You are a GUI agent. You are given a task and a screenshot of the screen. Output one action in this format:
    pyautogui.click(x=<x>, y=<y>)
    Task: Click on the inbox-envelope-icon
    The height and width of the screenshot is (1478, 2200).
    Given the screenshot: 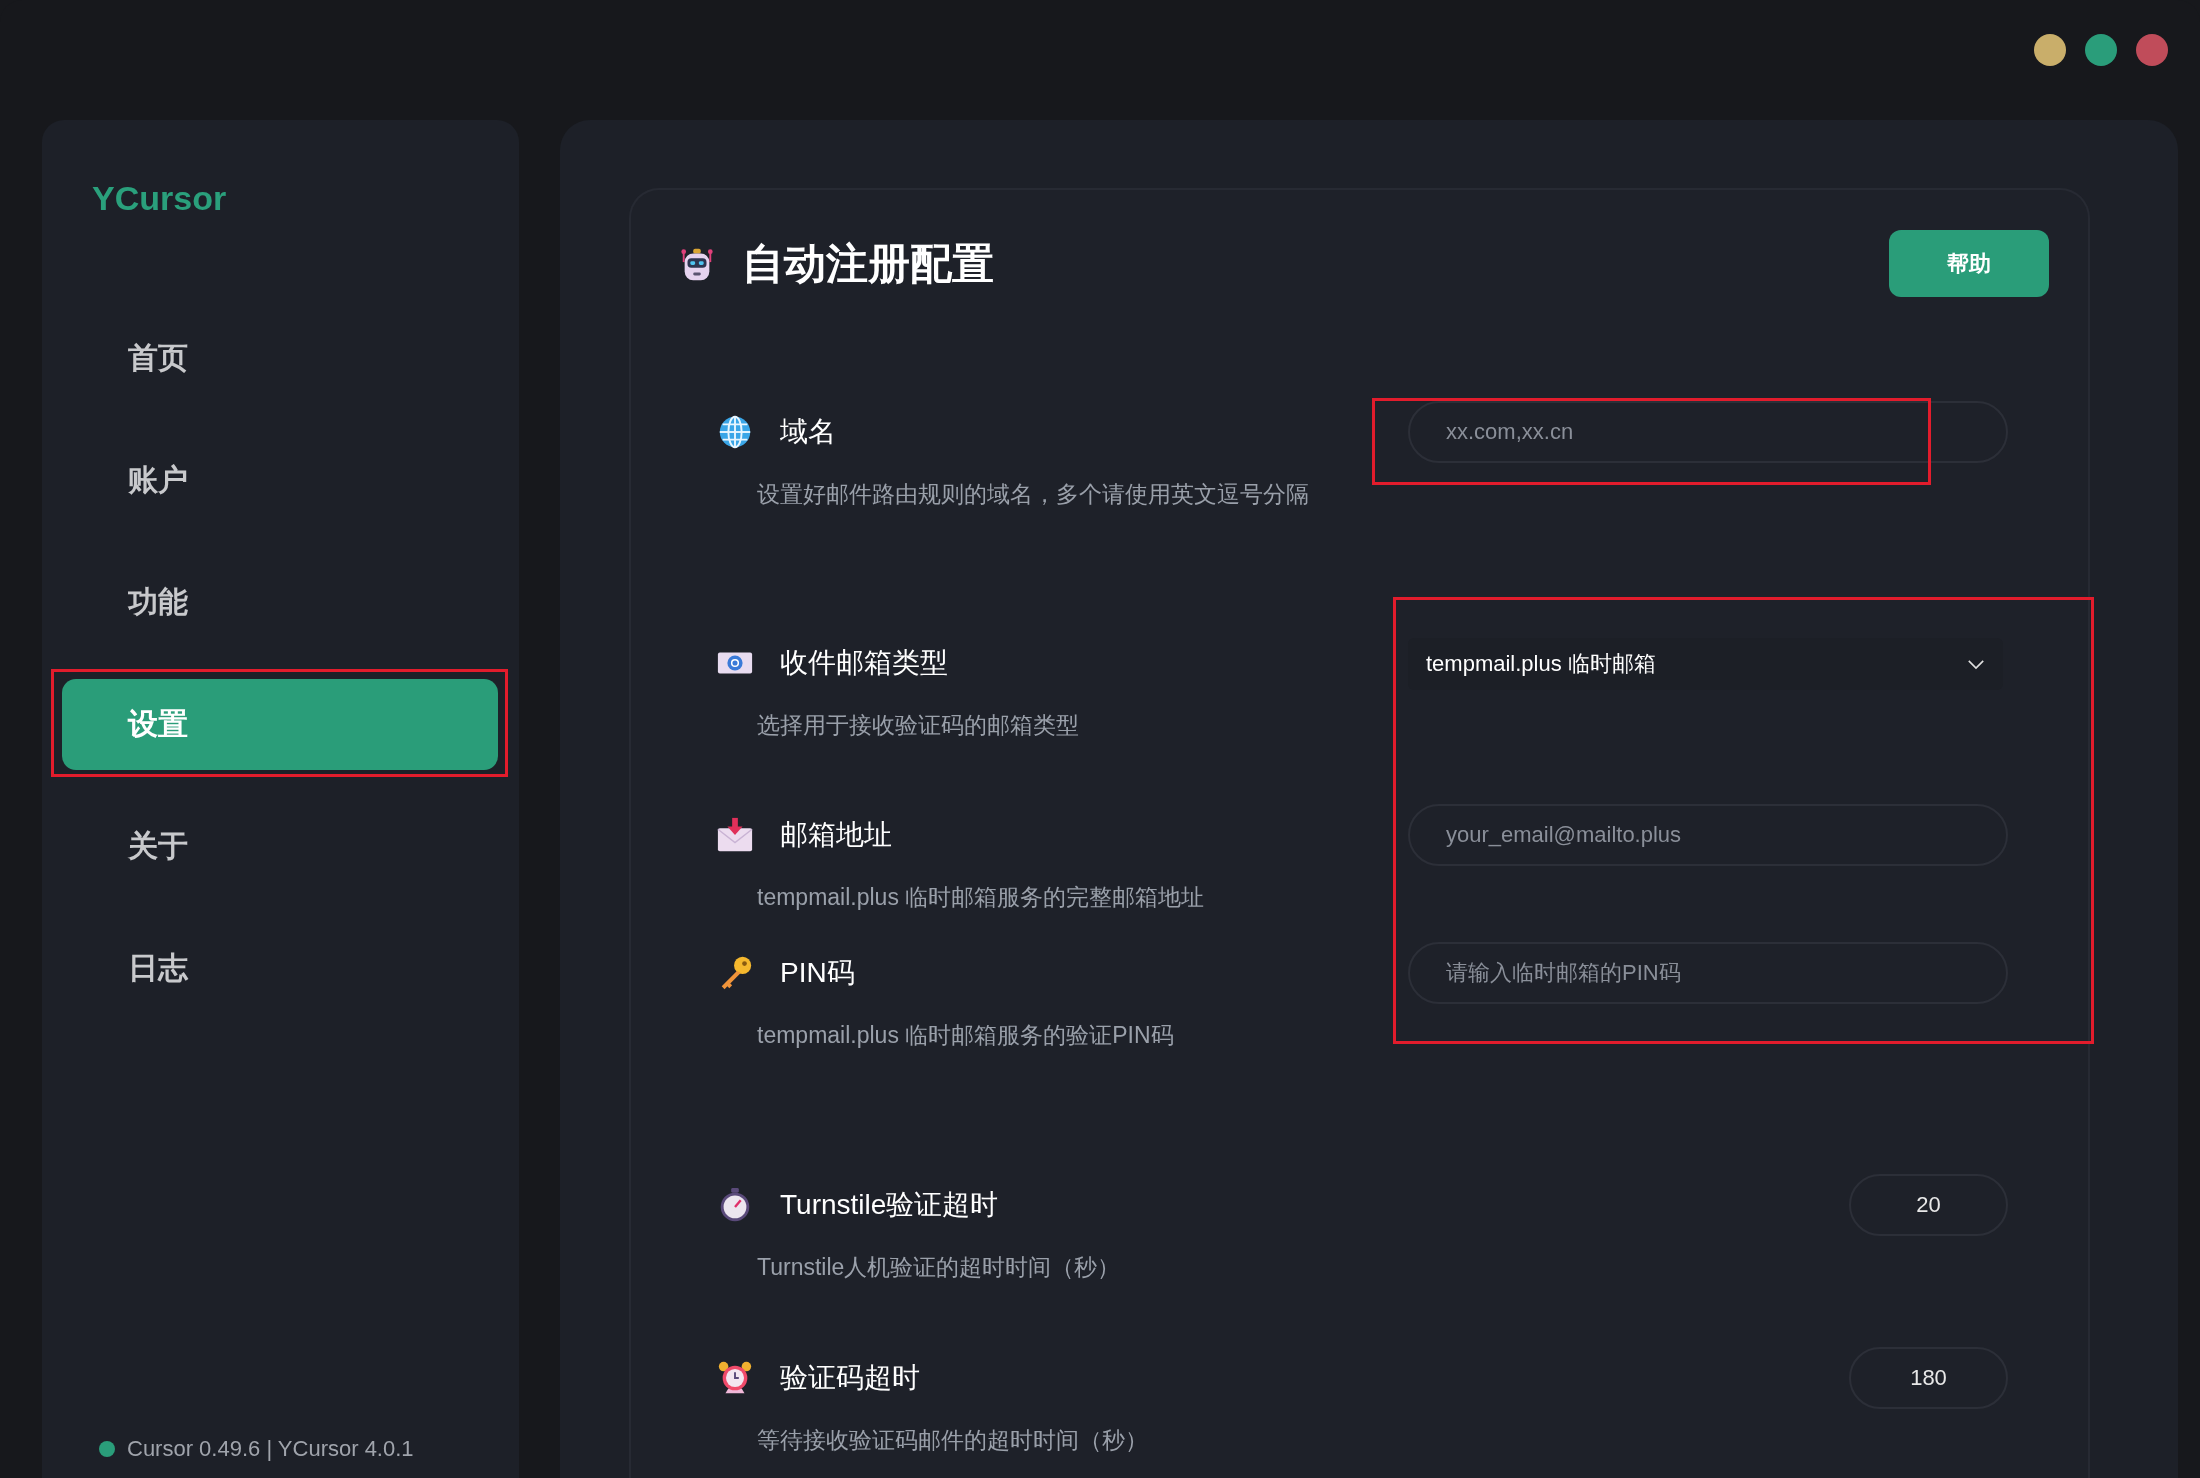 What is the action you would take?
    pyautogui.click(x=735, y=835)
    